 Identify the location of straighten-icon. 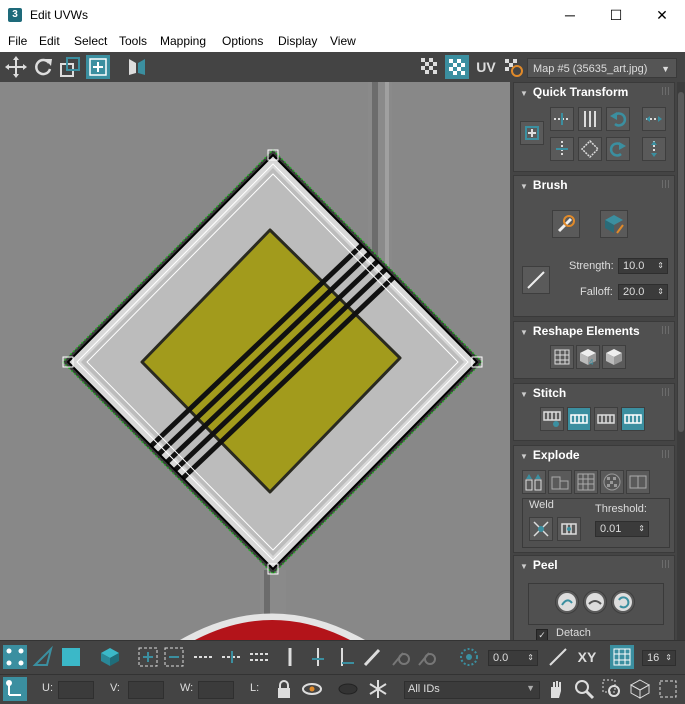
(590, 149).